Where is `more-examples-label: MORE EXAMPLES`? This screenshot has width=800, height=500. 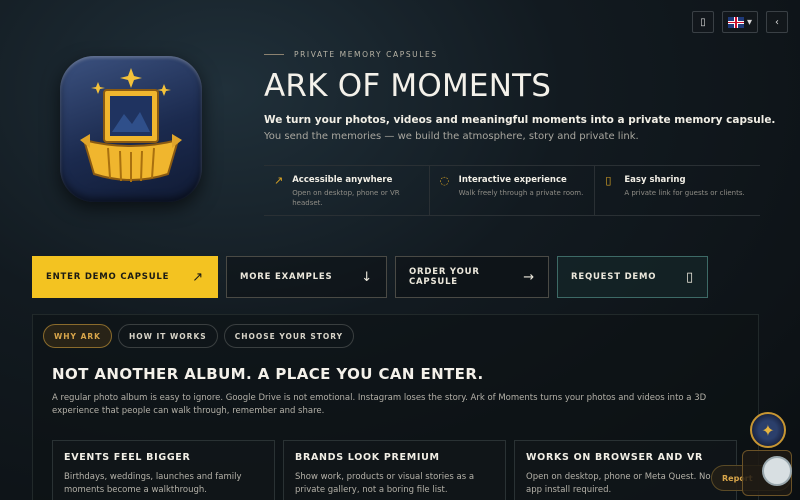 more-examples-label: MORE EXAMPLES is located at coordinates (286, 277).